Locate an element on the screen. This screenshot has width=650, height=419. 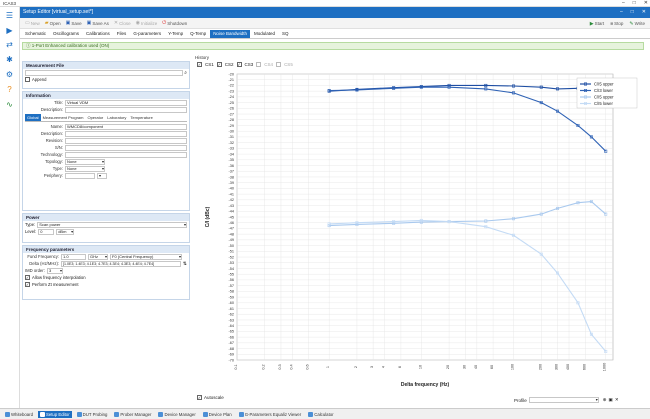
editor-title: Setup Editor [virtual_setup.set*] is located at coordinates (58, 12).